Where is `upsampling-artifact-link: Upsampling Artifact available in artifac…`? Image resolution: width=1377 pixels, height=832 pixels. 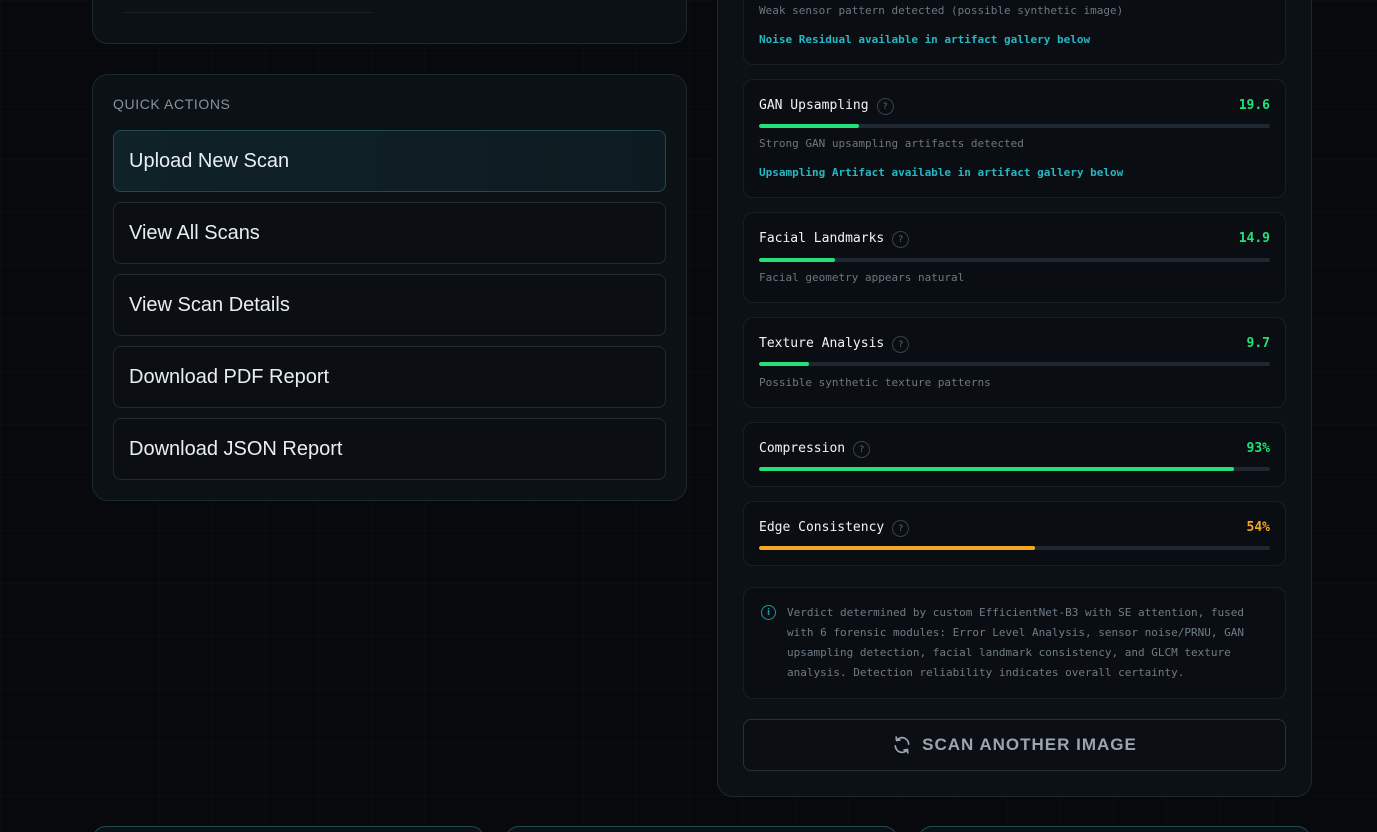 upsampling-artifact-link: Upsampling Artifact available in artifac… is located at coordinates (941, 172).